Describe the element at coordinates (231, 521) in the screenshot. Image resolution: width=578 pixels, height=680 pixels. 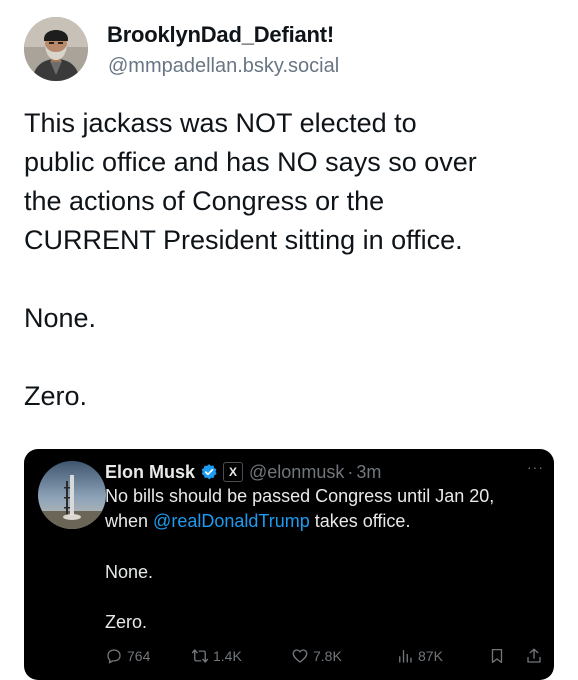
I see `tweet-mention-link: @realDonaldTrump` at that location.